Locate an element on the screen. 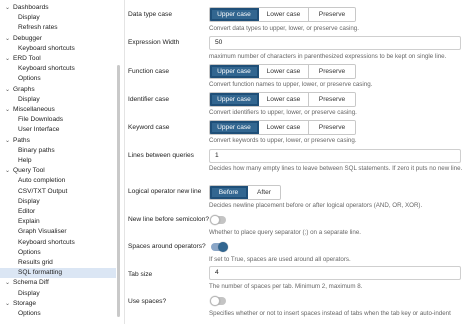  tree-group-paths: ⌄ Paths is located at coordinates (58, 141).